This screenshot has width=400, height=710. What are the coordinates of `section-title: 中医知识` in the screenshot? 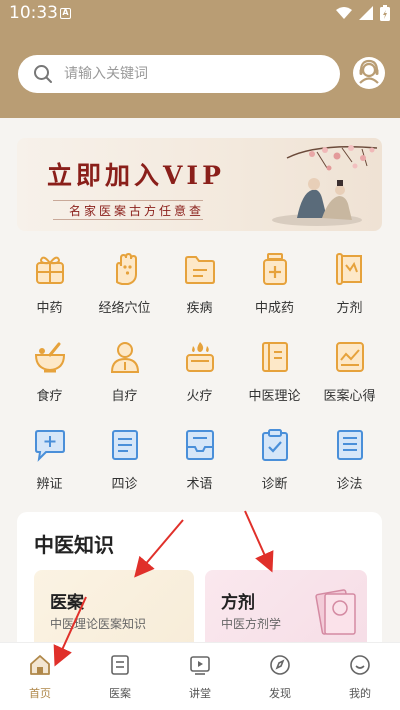 It's located at (74, 545).